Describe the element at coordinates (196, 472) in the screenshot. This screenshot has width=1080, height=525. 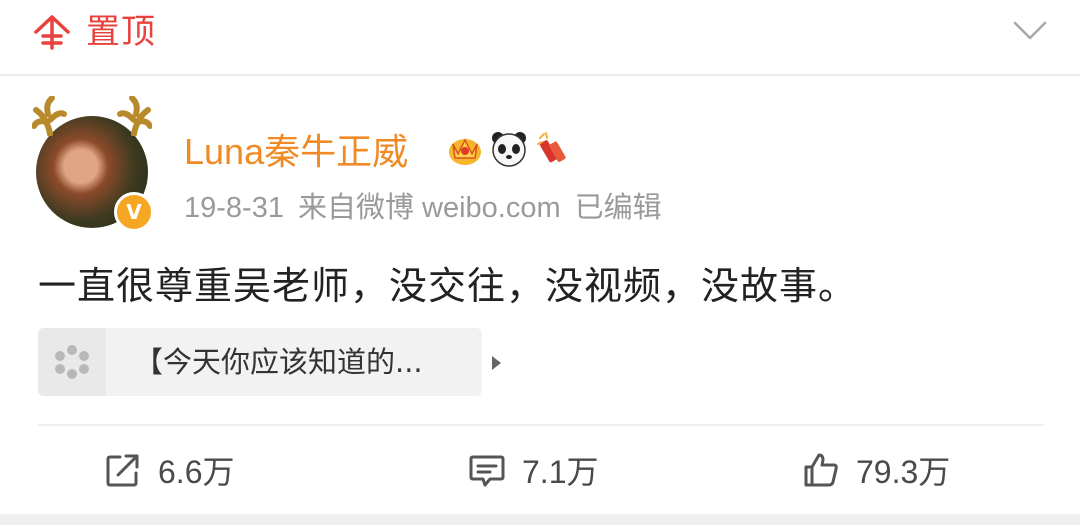
I see `repost-count: 6.6万` at that location.